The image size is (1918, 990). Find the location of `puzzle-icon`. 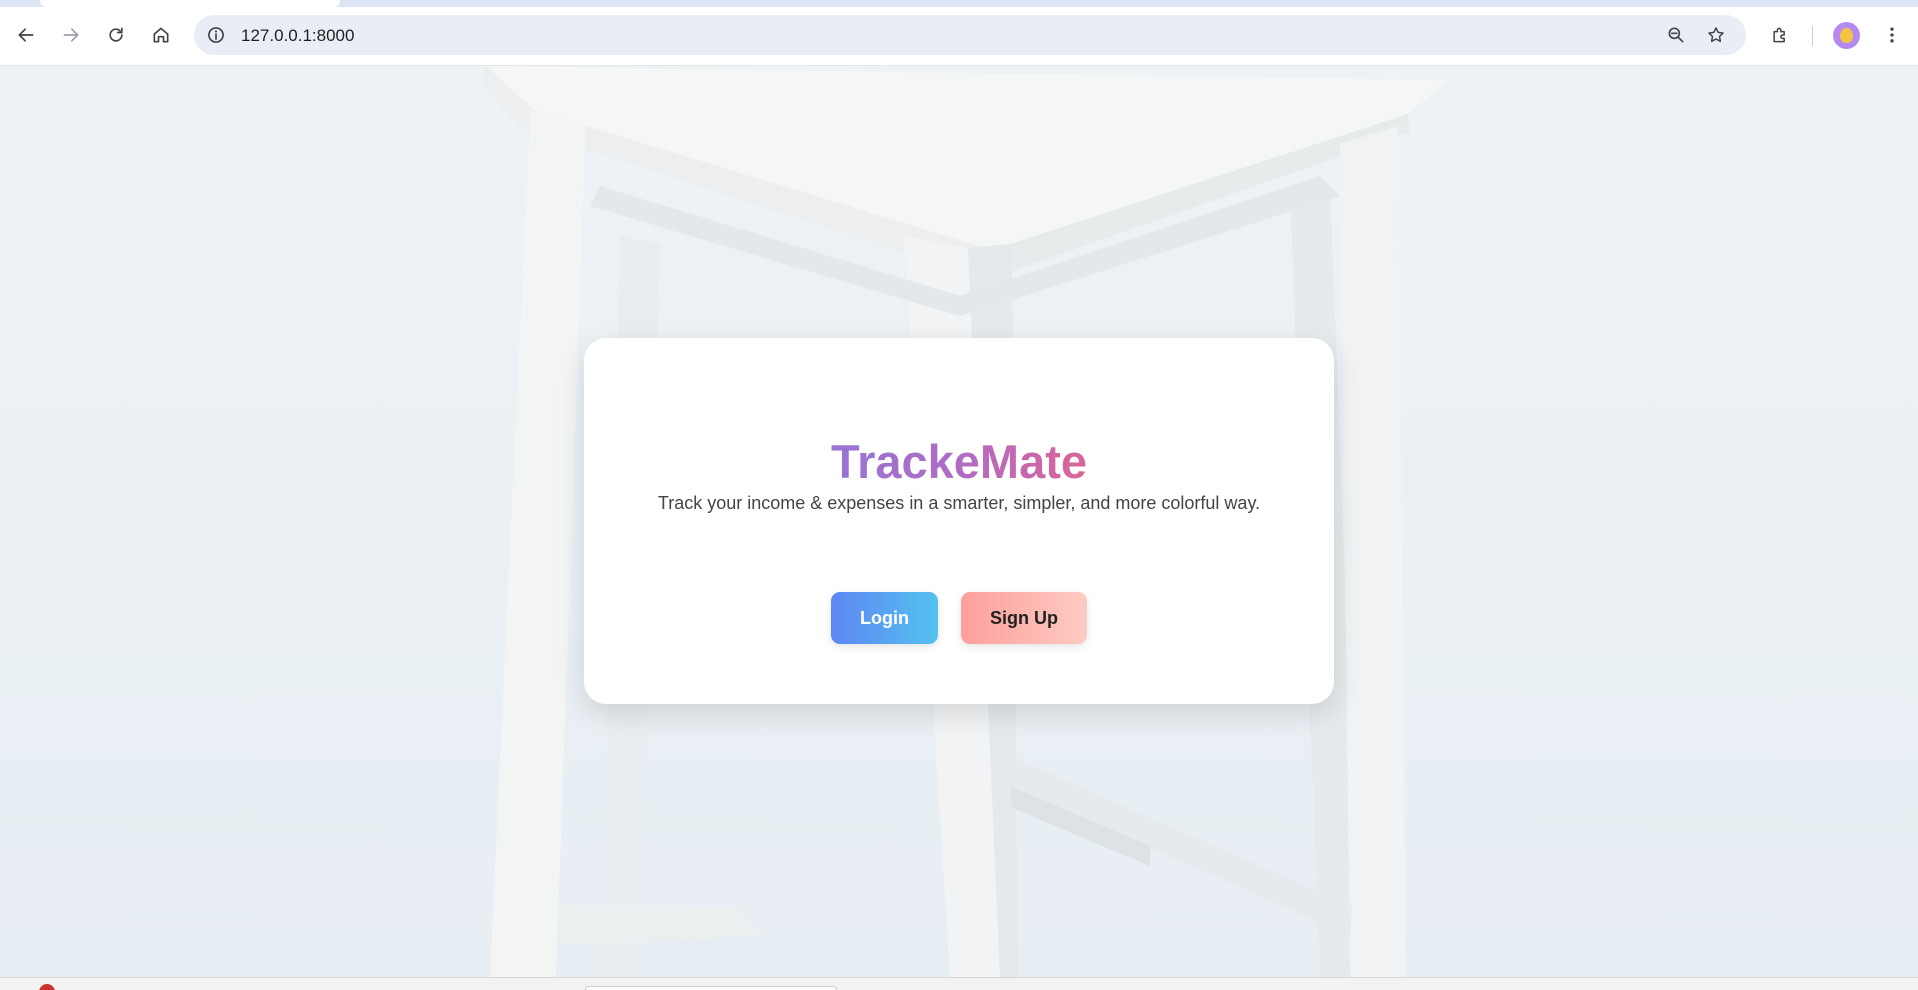

puzzle-icon is located at coordinates (1779, 35).